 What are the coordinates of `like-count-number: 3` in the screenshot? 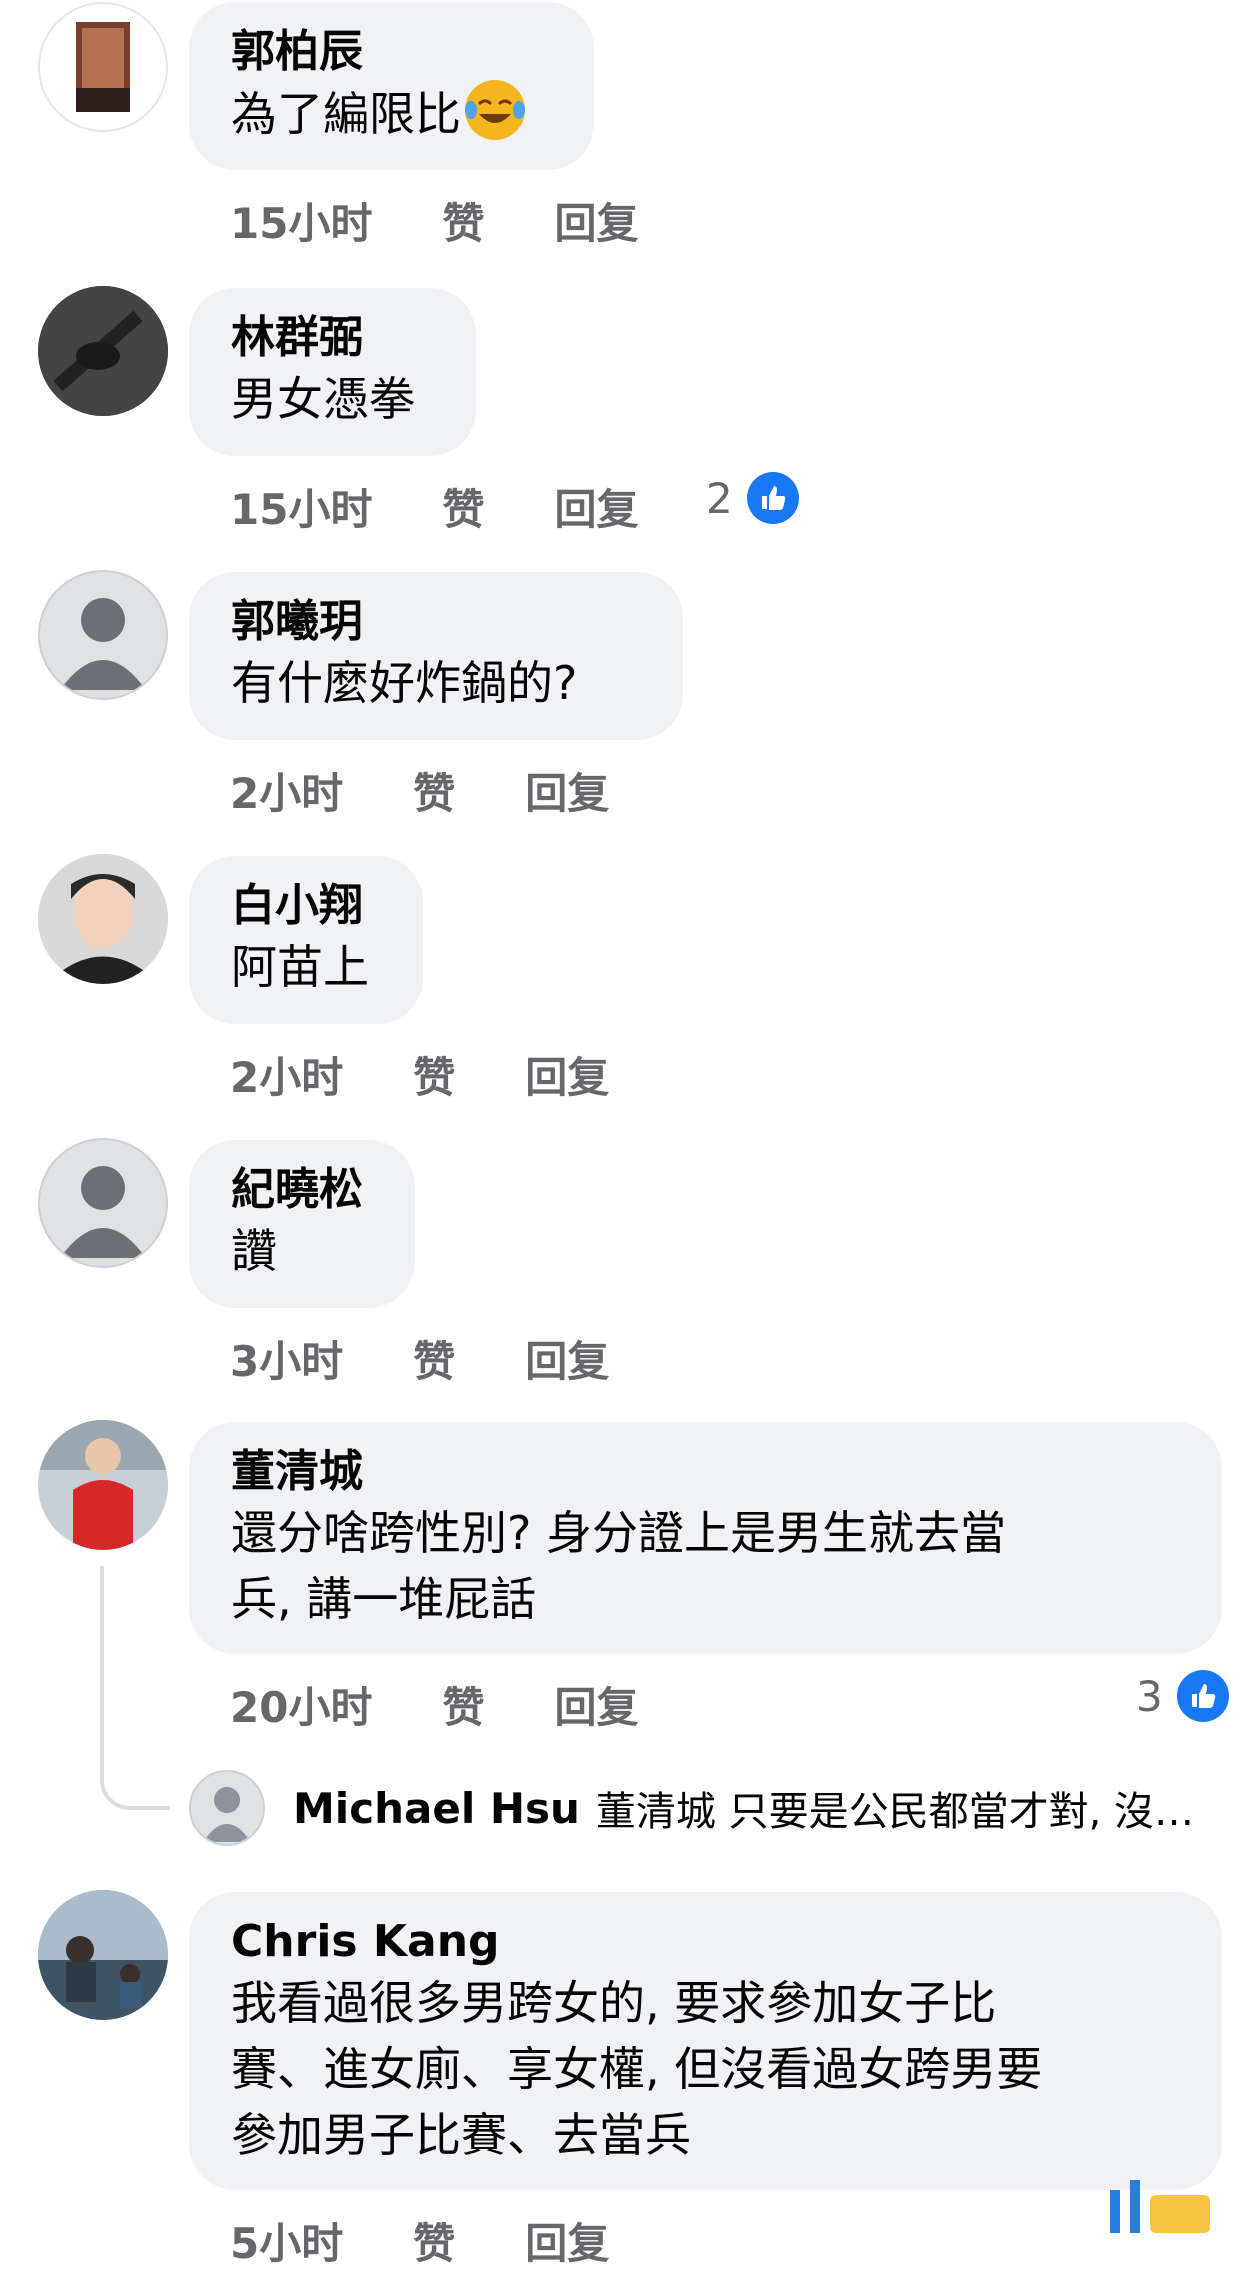 It's located at (1149, 1696).